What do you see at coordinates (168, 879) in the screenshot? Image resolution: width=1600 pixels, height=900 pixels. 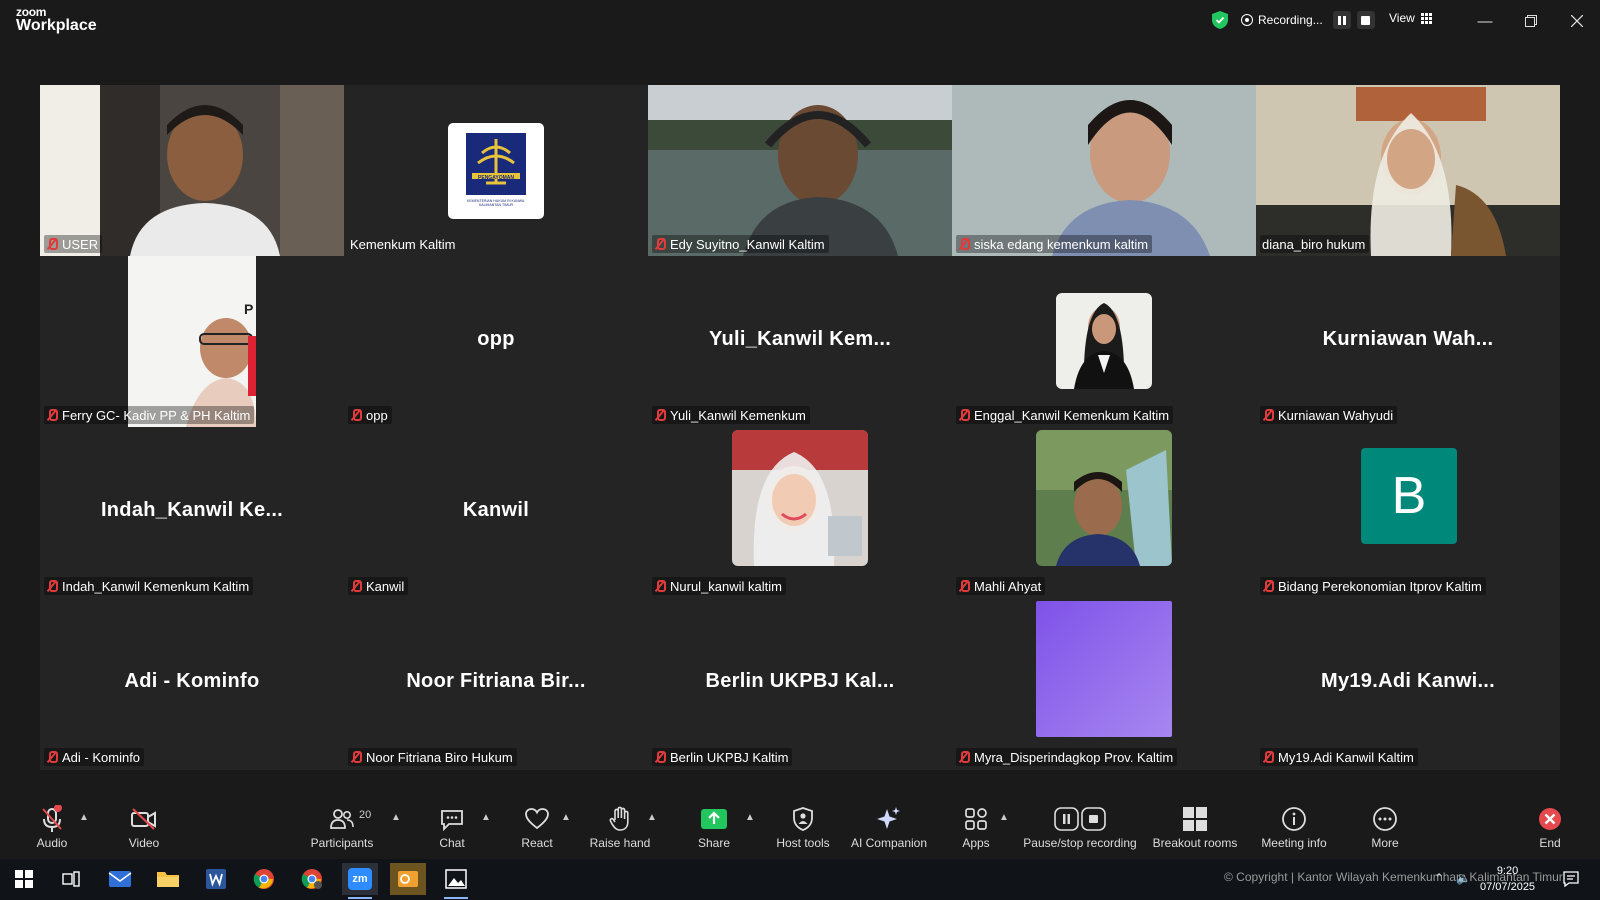 I see `taskbar-app-file-explorer` at bounding box center [168, 879].